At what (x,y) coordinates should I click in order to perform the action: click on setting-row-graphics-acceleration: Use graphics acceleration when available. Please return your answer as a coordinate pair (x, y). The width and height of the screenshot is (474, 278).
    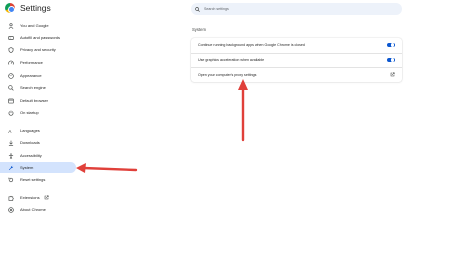
    Looking at the image, I should click on (296, 59).